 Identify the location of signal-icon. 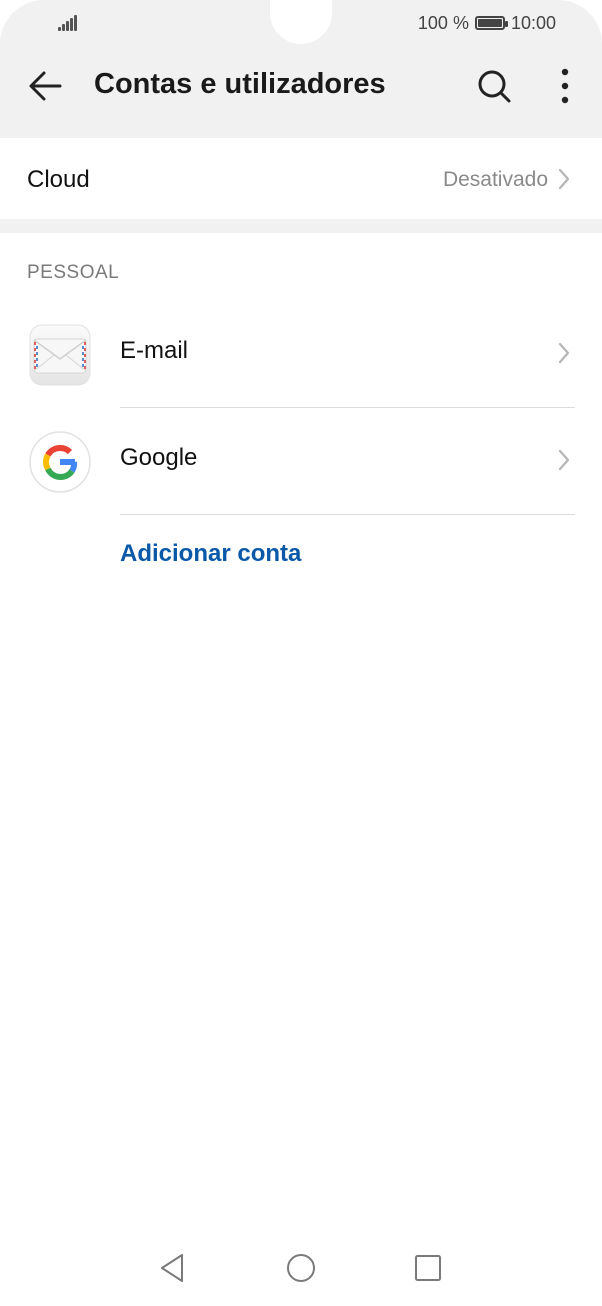
(69, 22).